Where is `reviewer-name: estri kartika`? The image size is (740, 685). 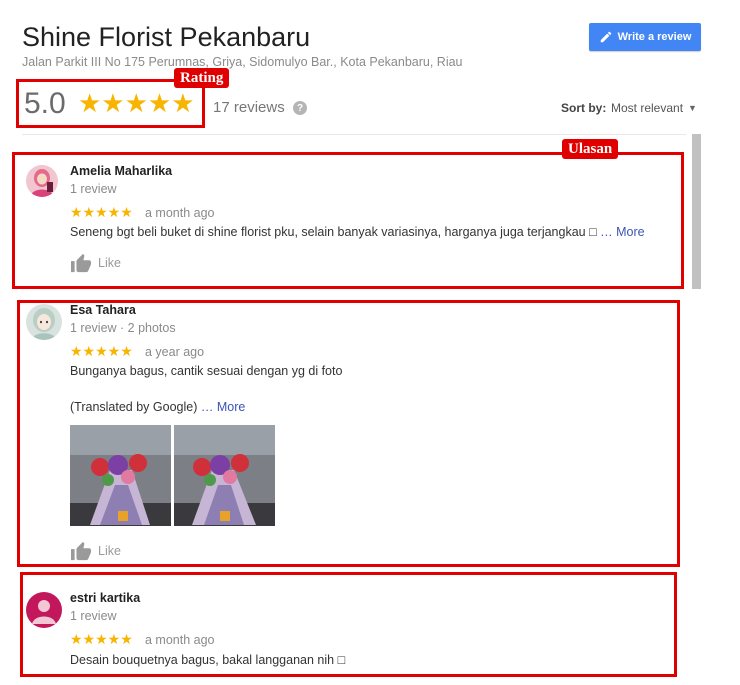
reviewer-name: estri kartika is located at coordinates (105, 598).